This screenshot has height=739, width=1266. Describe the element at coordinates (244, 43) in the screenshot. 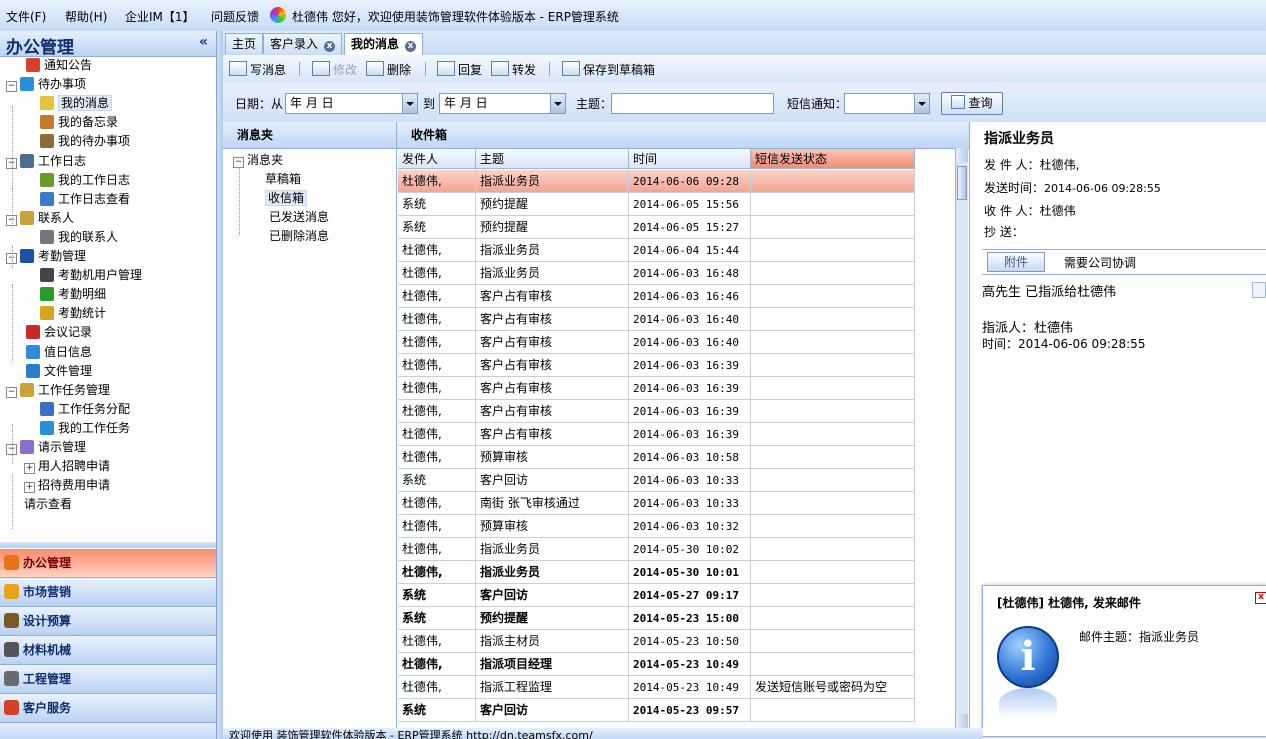

I see `tab-home: 主页` at that location.